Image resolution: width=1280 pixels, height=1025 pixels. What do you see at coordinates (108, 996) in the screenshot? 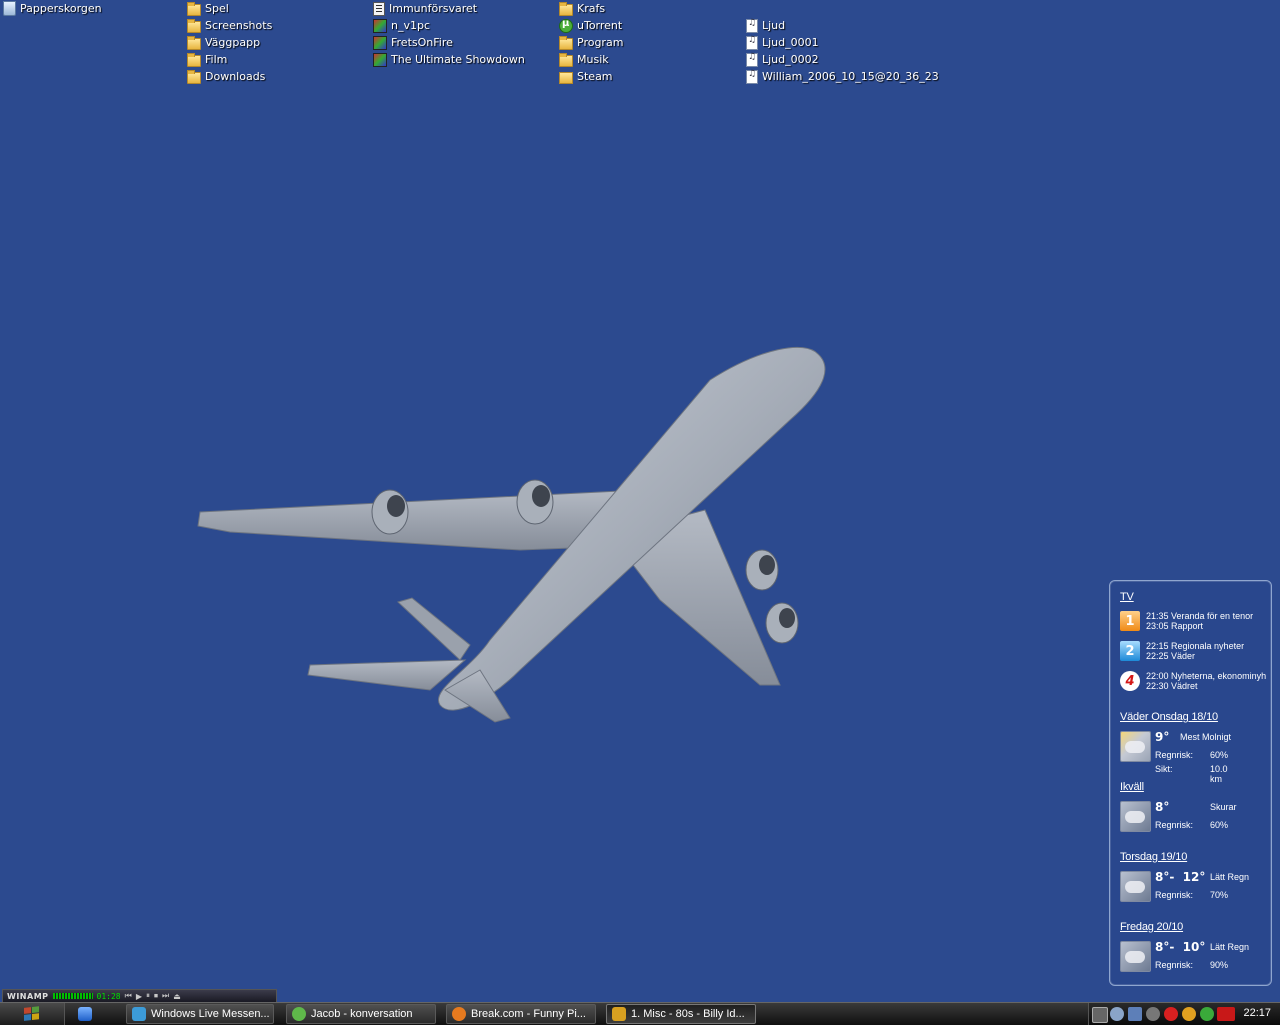
I see `winamp-time: 01:28` at bounding box center [108, 996].